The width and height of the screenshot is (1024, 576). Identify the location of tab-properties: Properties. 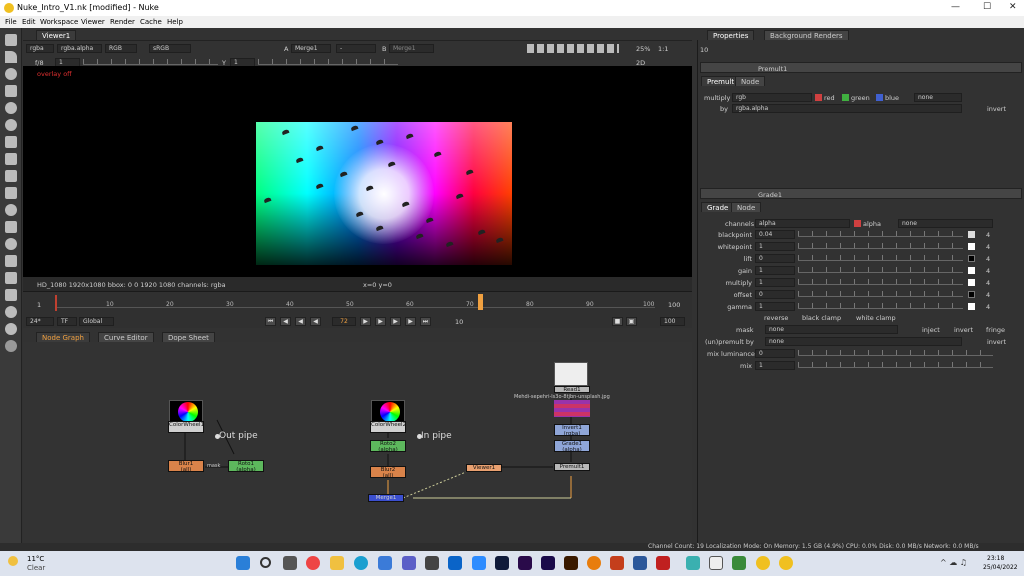
(731, 35).